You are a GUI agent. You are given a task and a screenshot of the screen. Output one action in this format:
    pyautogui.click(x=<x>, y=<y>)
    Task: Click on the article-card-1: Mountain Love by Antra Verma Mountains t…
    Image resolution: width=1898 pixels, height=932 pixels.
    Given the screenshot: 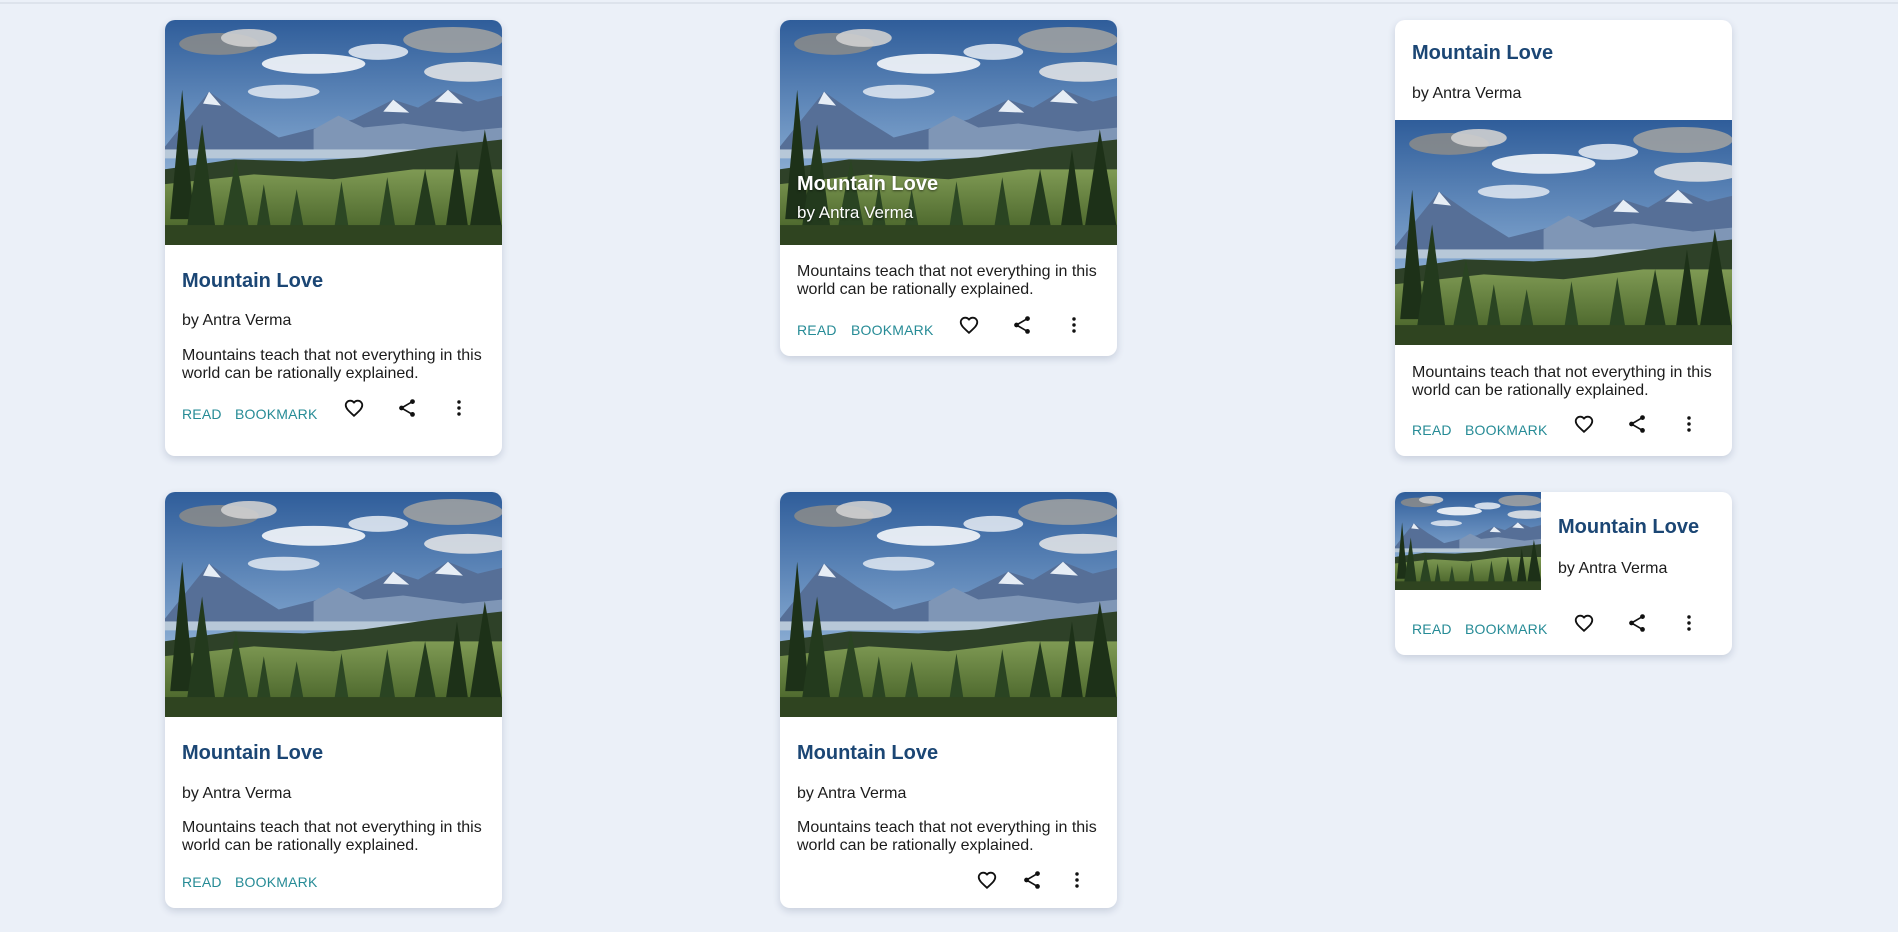 What is the action you would take?
    pyautogui.click(x=333, y=238)
    